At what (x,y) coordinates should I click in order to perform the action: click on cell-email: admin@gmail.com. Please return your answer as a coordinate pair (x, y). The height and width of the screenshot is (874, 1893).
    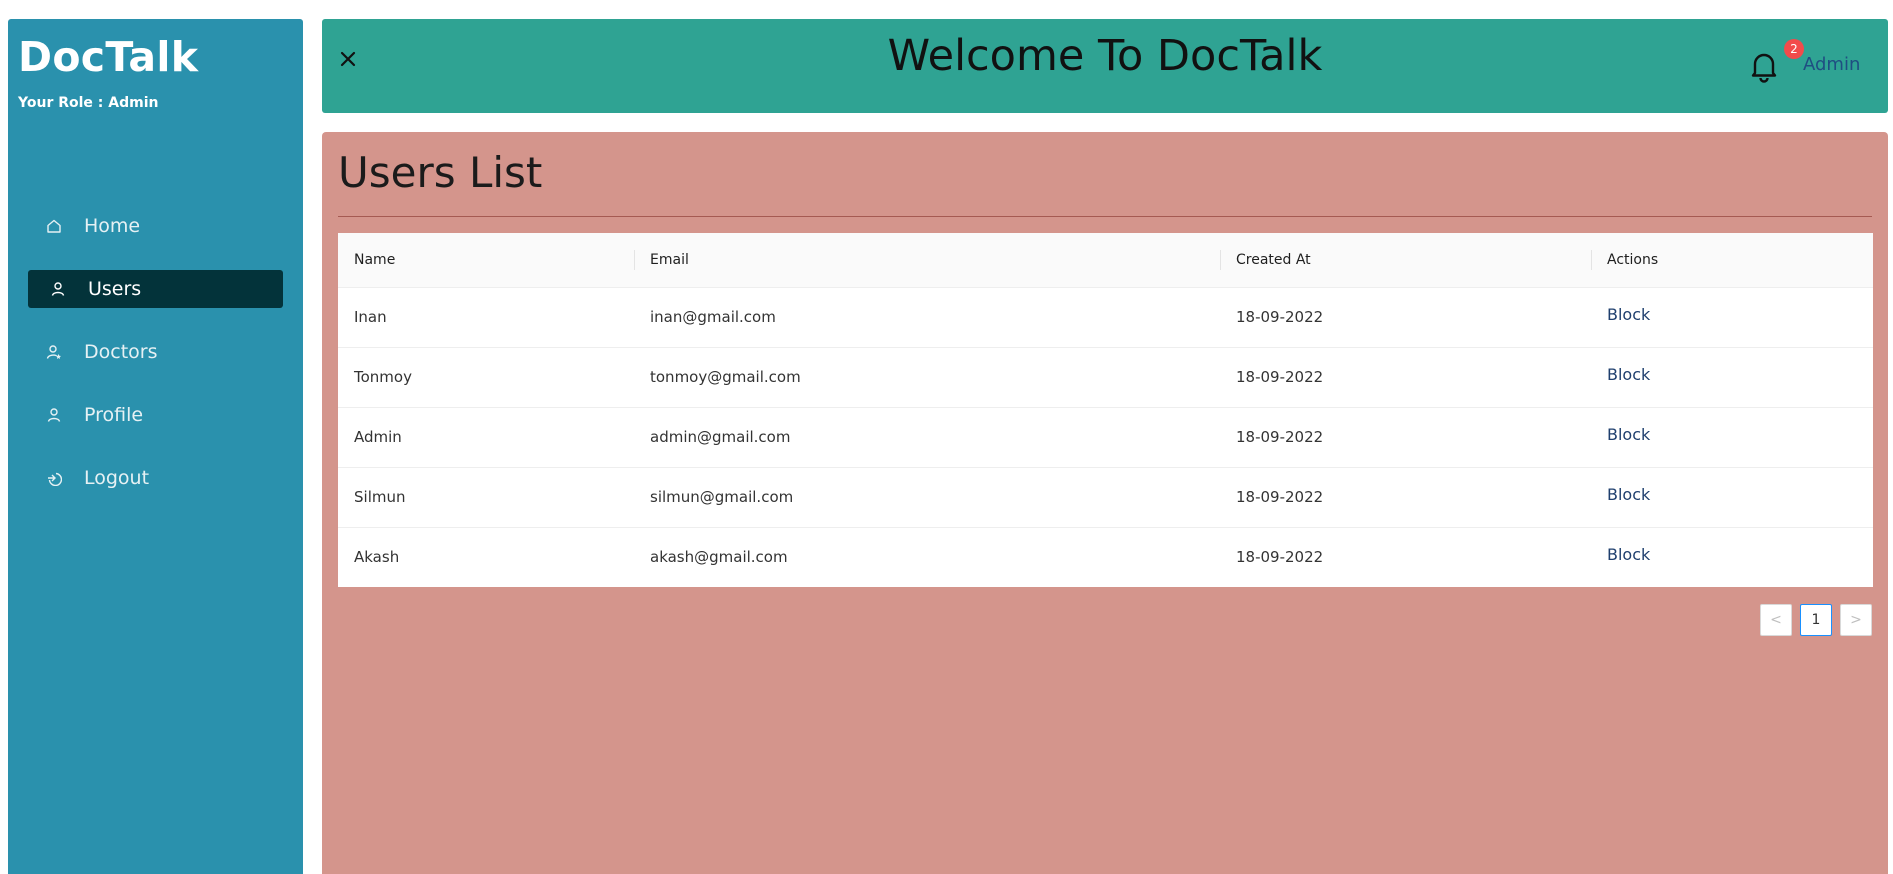
    Looking at the image, I should click on (927, 437).